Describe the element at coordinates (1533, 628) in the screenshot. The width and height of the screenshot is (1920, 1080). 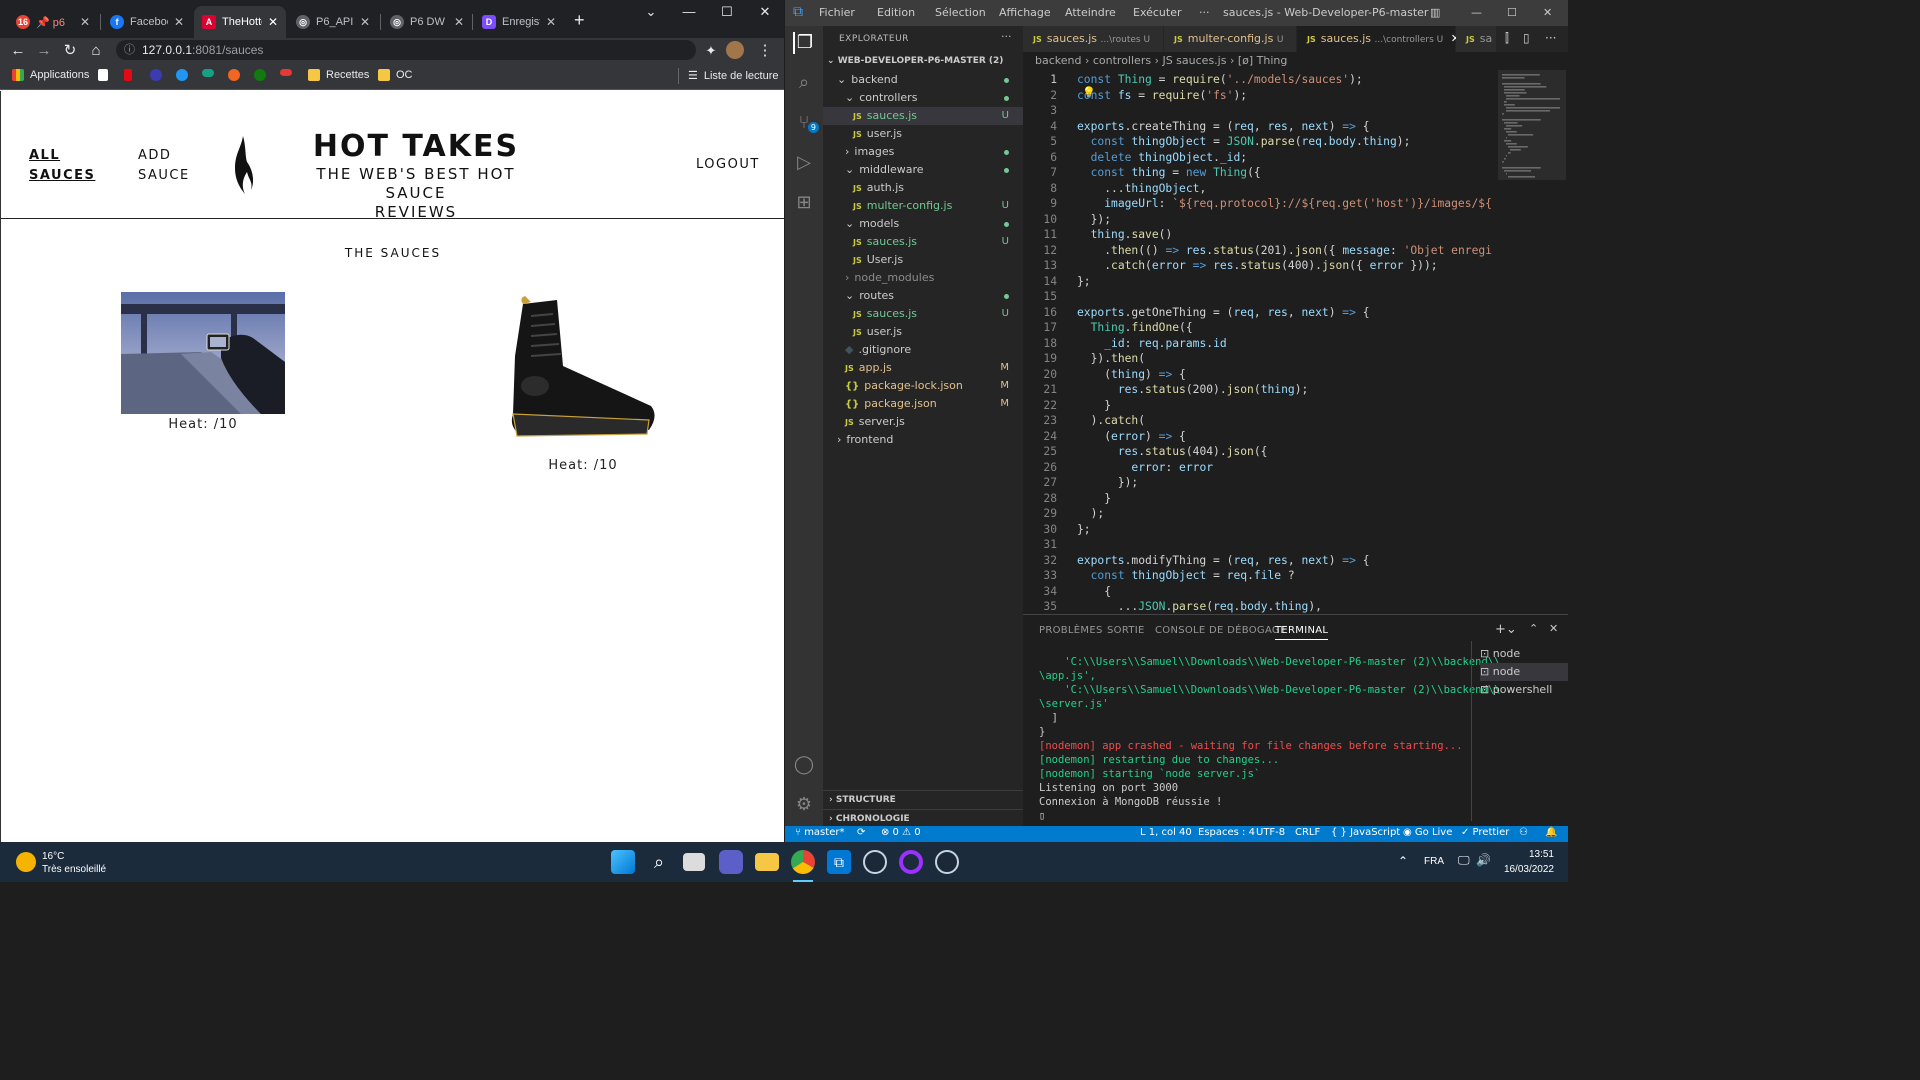
I see `maximize-panel-icon: ⌃` at that location.